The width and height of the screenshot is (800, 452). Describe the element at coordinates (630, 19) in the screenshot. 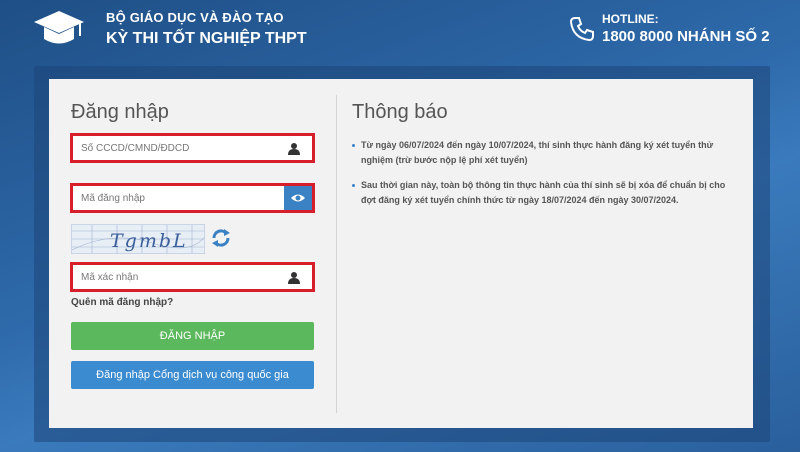

I see `hotline-label: HOTLINE:` at that location.